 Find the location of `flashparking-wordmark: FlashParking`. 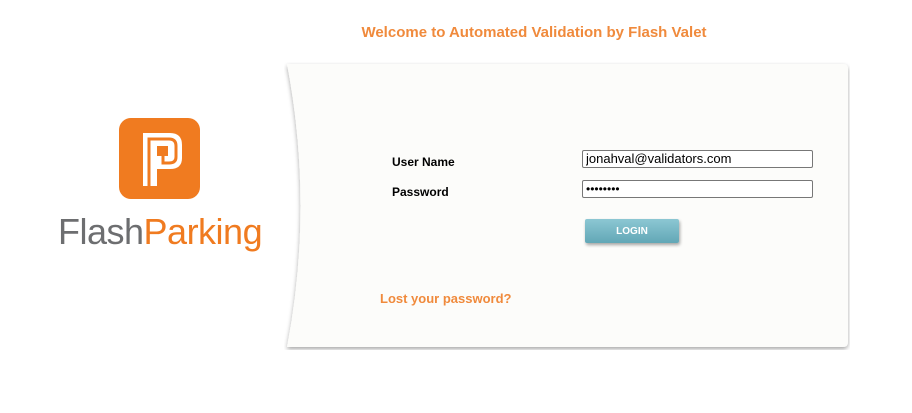

flashparking-wordmark: FlashParking is located at coordinates (160, 231).